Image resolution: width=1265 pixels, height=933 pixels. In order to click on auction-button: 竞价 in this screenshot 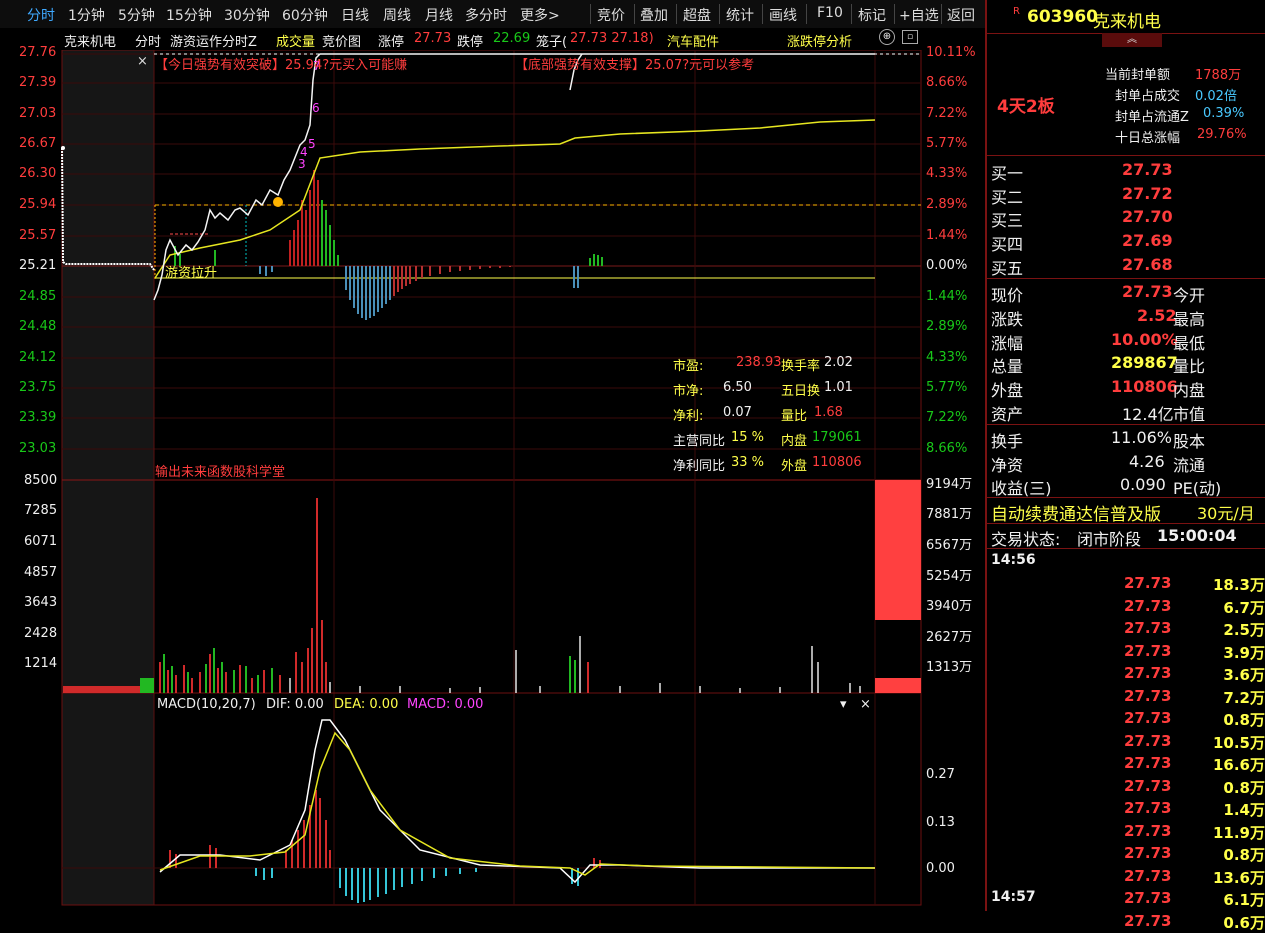, I will do `click(611, 15)`.